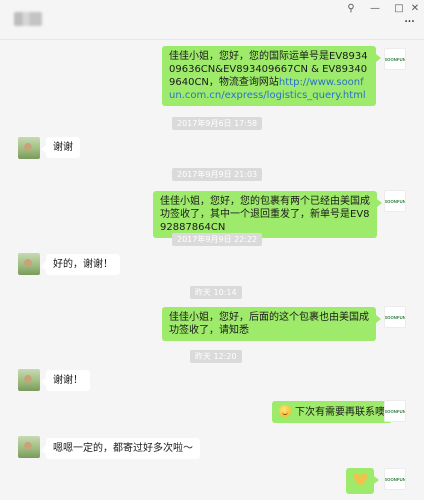  What do you see at coordinates (216, 292) in the screenshot?
I see `timestamp: 昨天 10:14` at bounding box center [216, 292].